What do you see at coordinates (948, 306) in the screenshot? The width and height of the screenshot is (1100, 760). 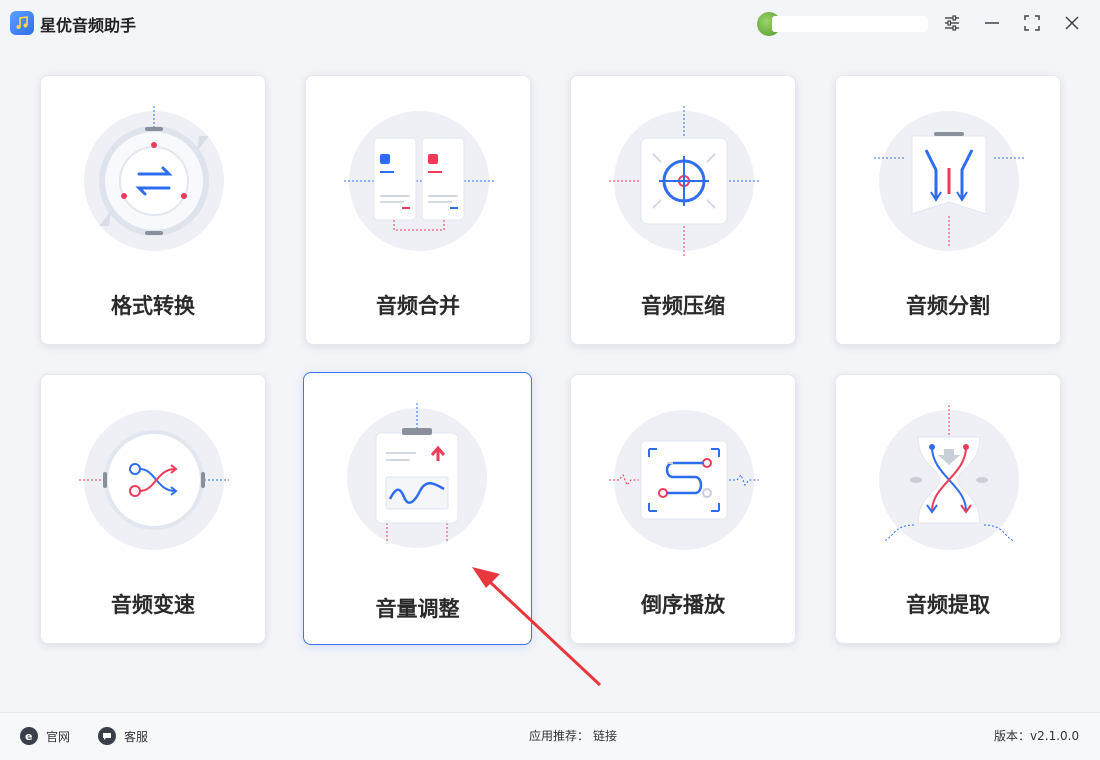 I see `card-label: 音频分割` at bounding box center [948, 306].